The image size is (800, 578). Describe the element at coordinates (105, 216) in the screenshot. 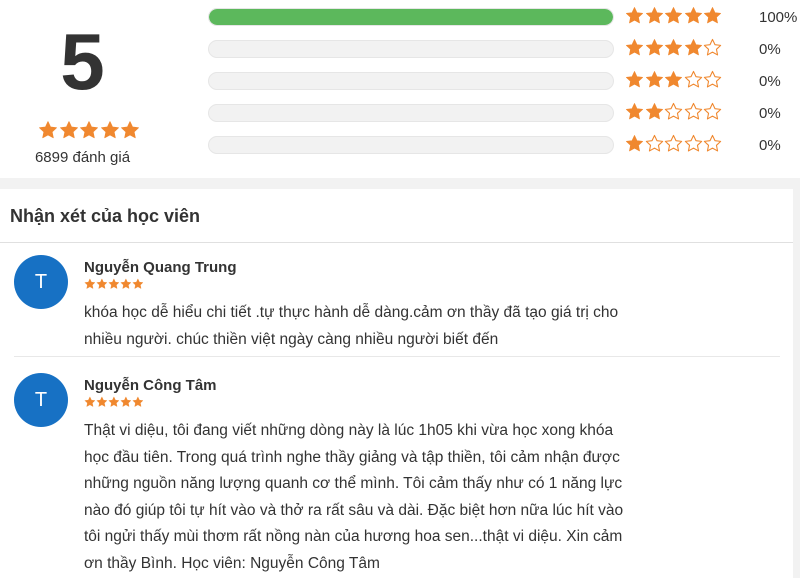

I see `reviews-heading: Nhận xét của học viên` at that location.